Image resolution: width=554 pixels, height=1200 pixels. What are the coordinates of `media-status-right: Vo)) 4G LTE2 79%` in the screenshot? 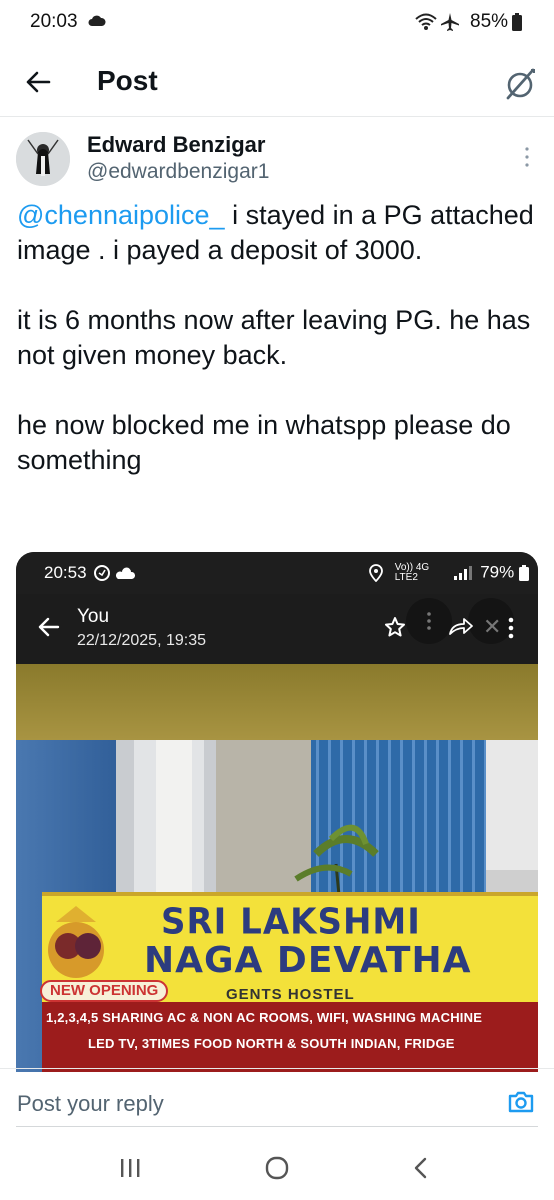 It's located at (448, 572).